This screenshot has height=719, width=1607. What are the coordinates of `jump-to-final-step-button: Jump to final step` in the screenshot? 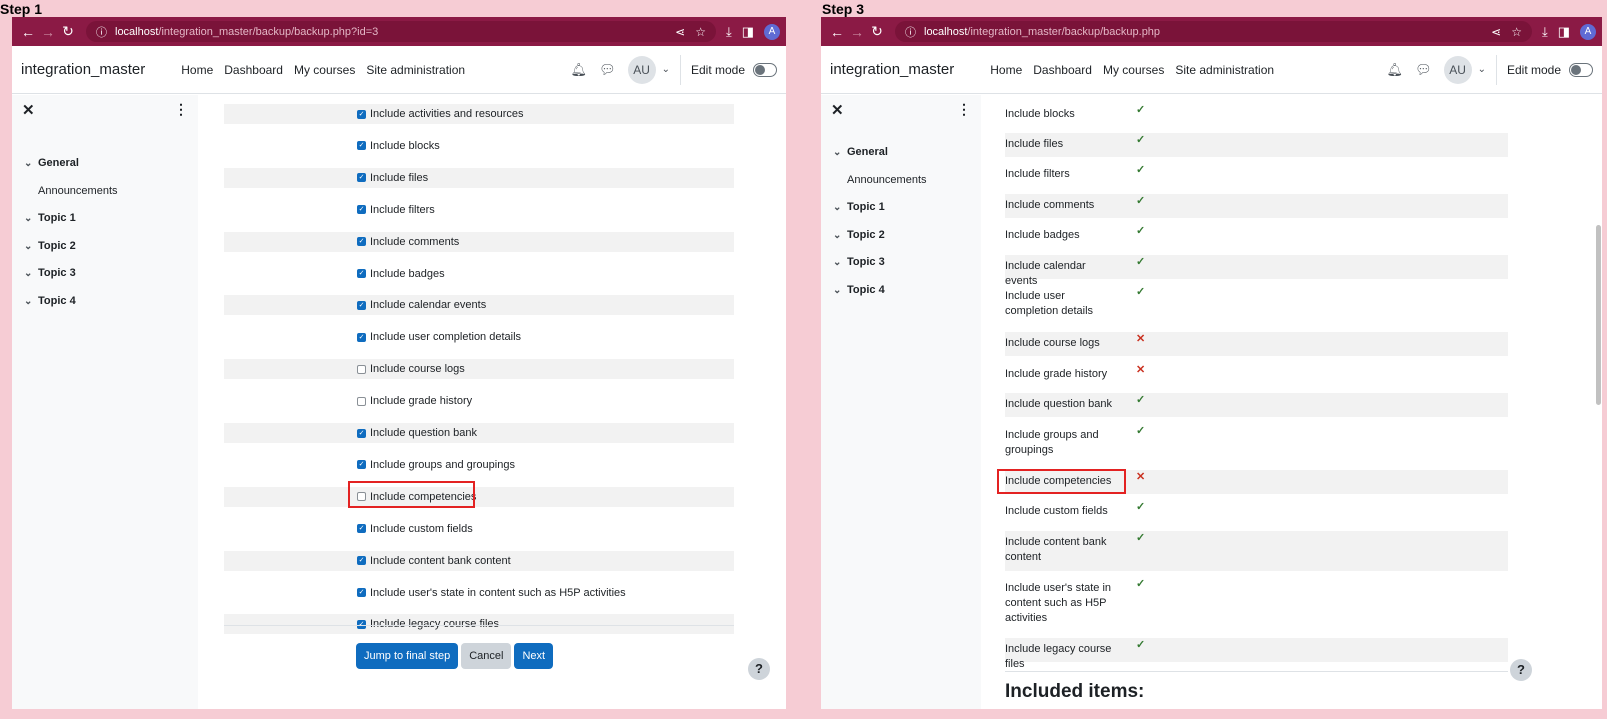 It's located at (407, 656).